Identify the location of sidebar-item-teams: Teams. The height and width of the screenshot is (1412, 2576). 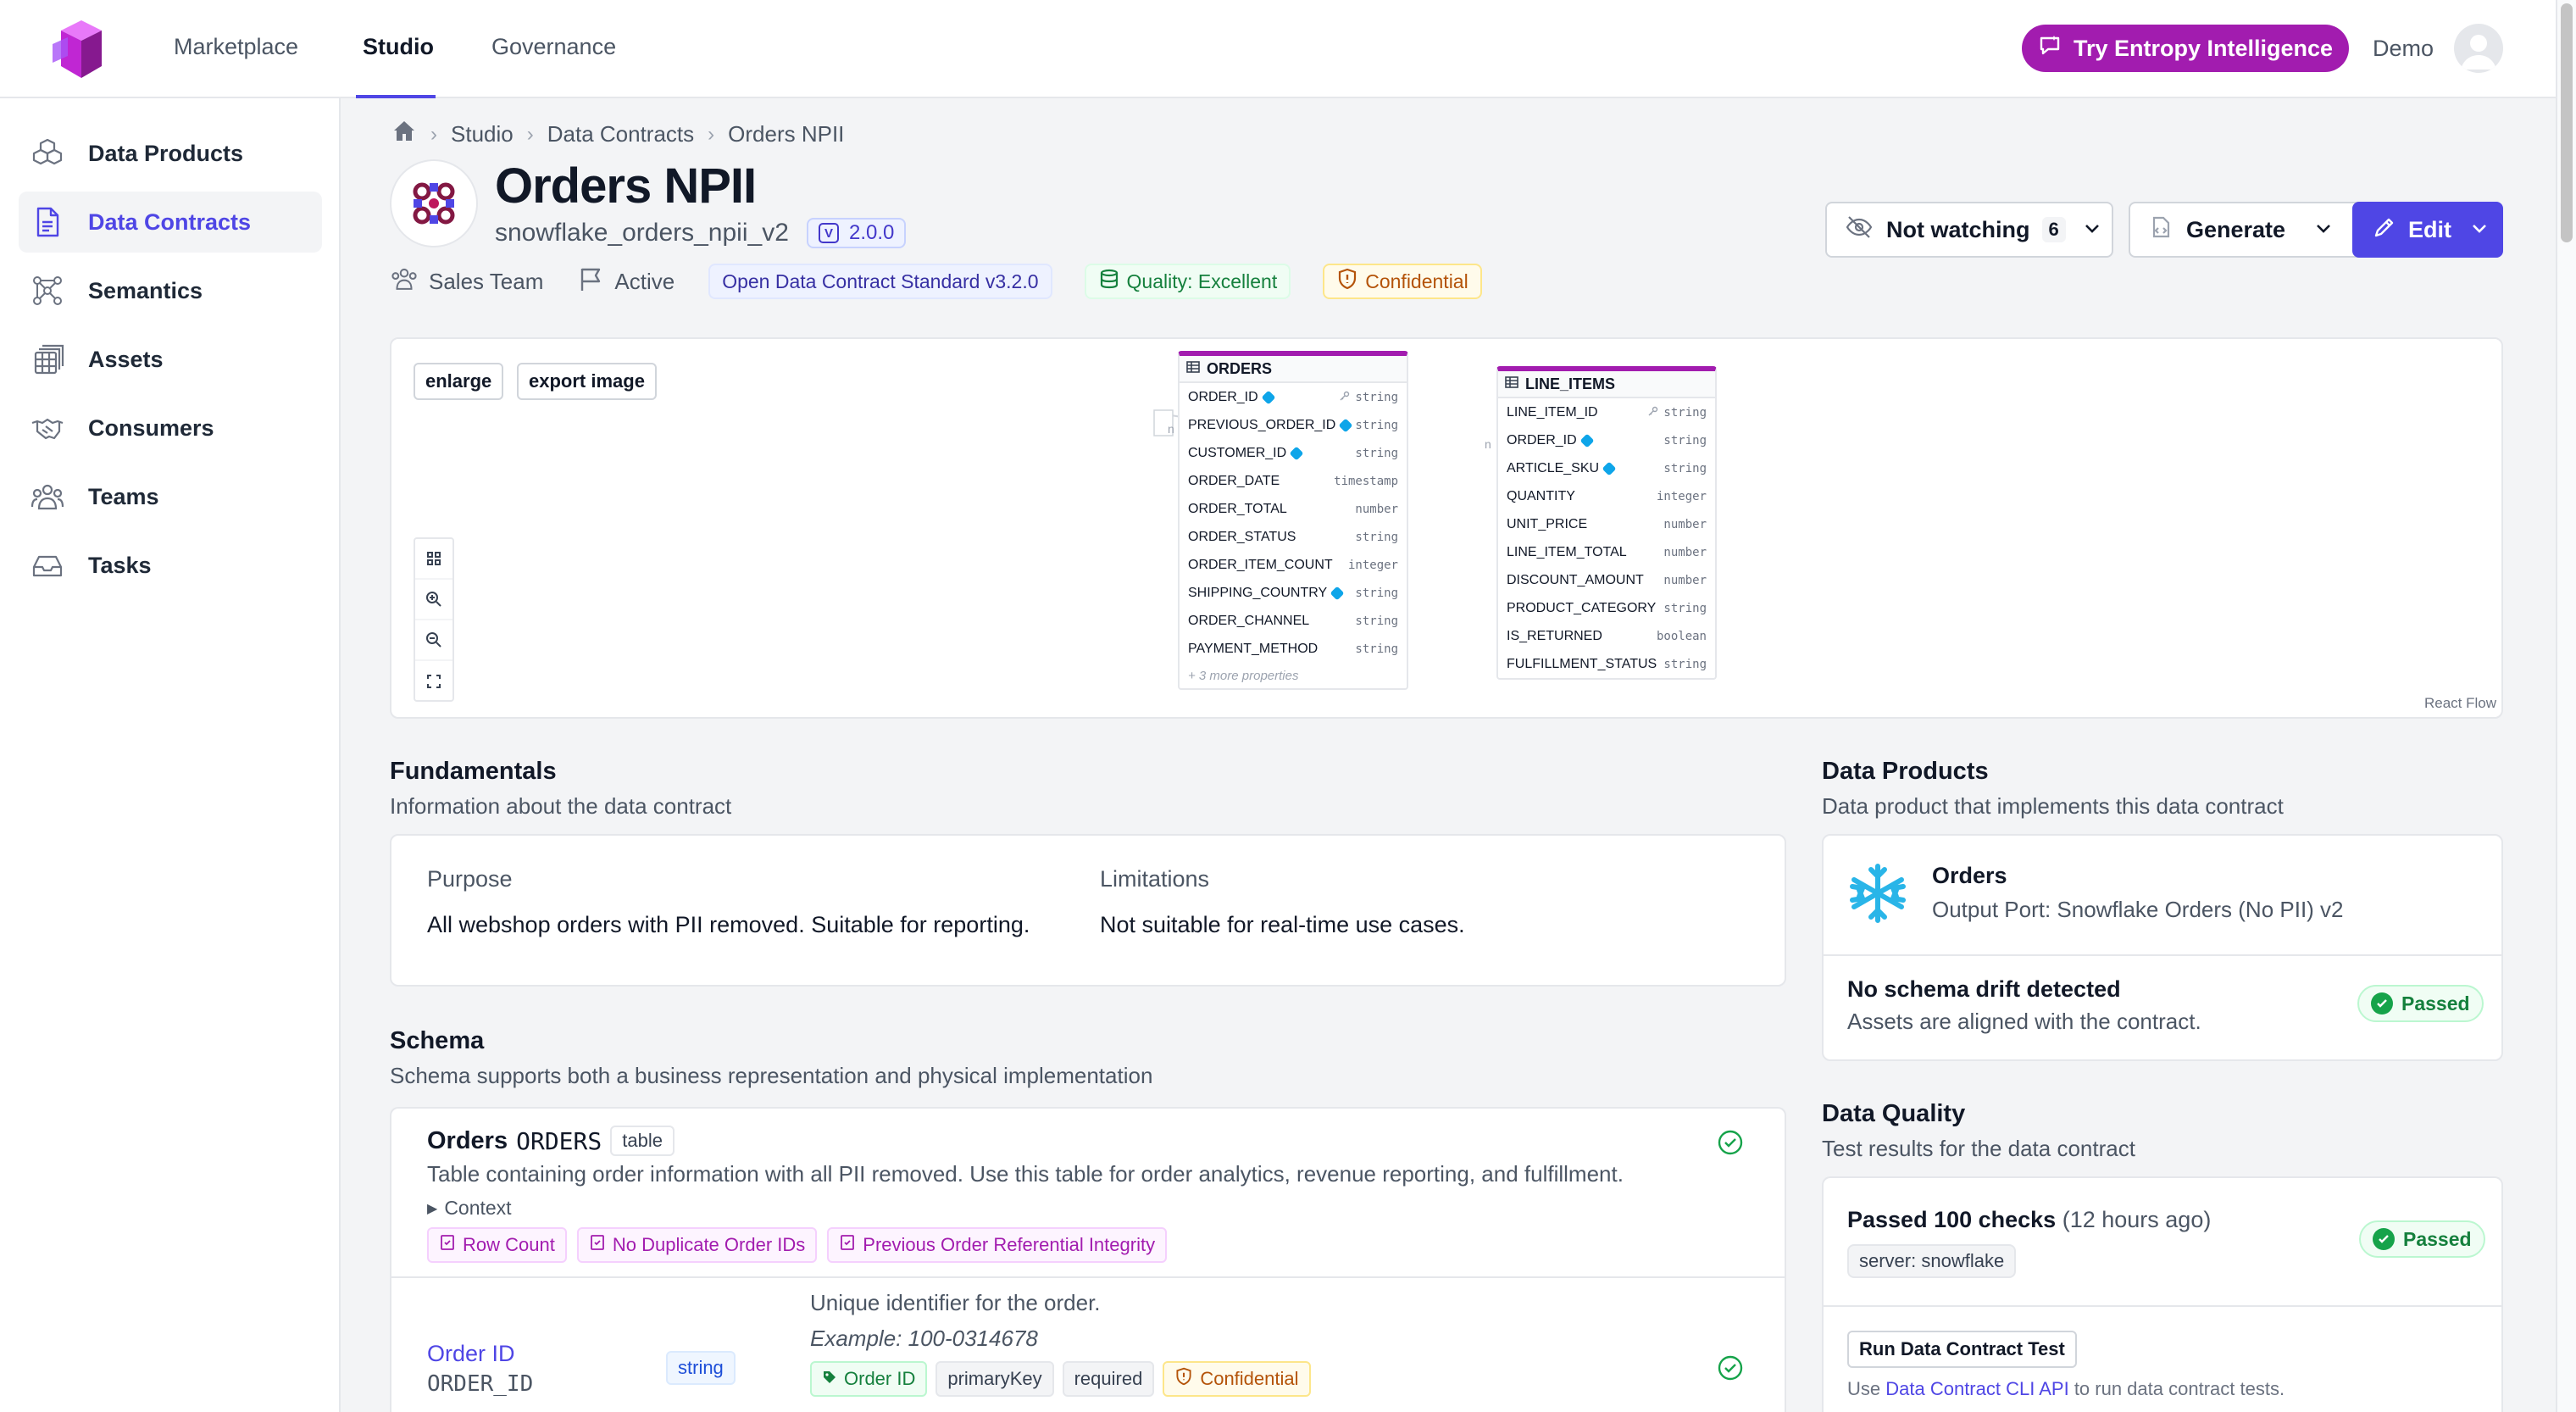
(170, 496).